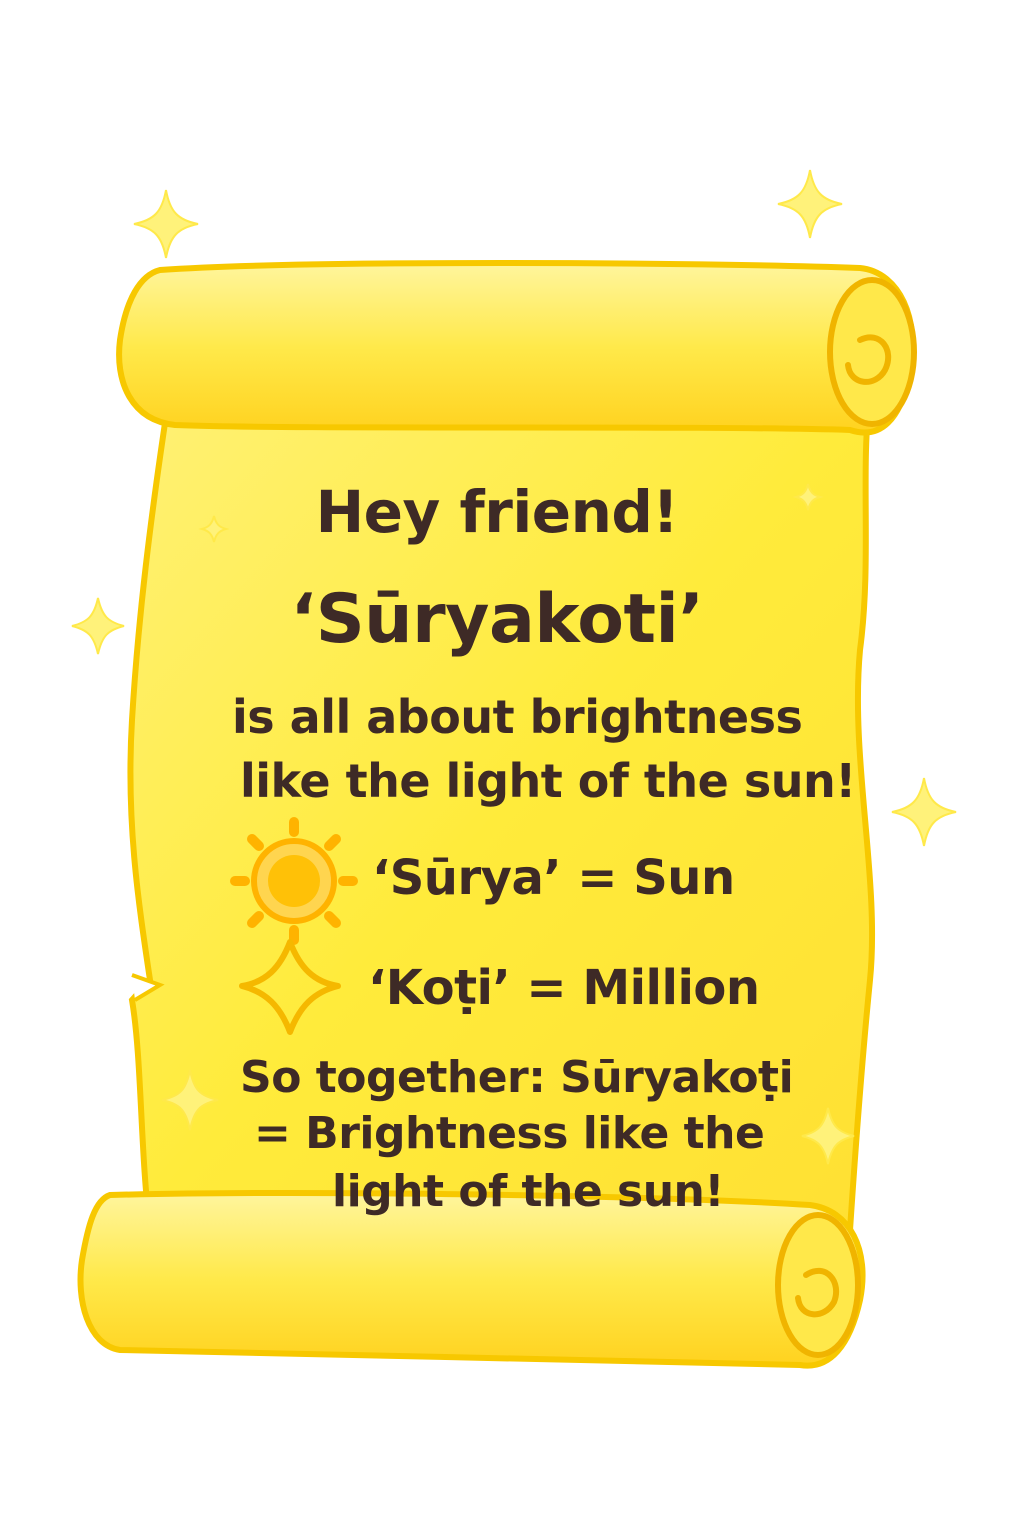 The width and height of the screenshot is (1024, 1536). Describe the element at coordinates (564, 988) in the screenshot. I see `definition-koti: ‘Koṭi’ = Million` at that location.